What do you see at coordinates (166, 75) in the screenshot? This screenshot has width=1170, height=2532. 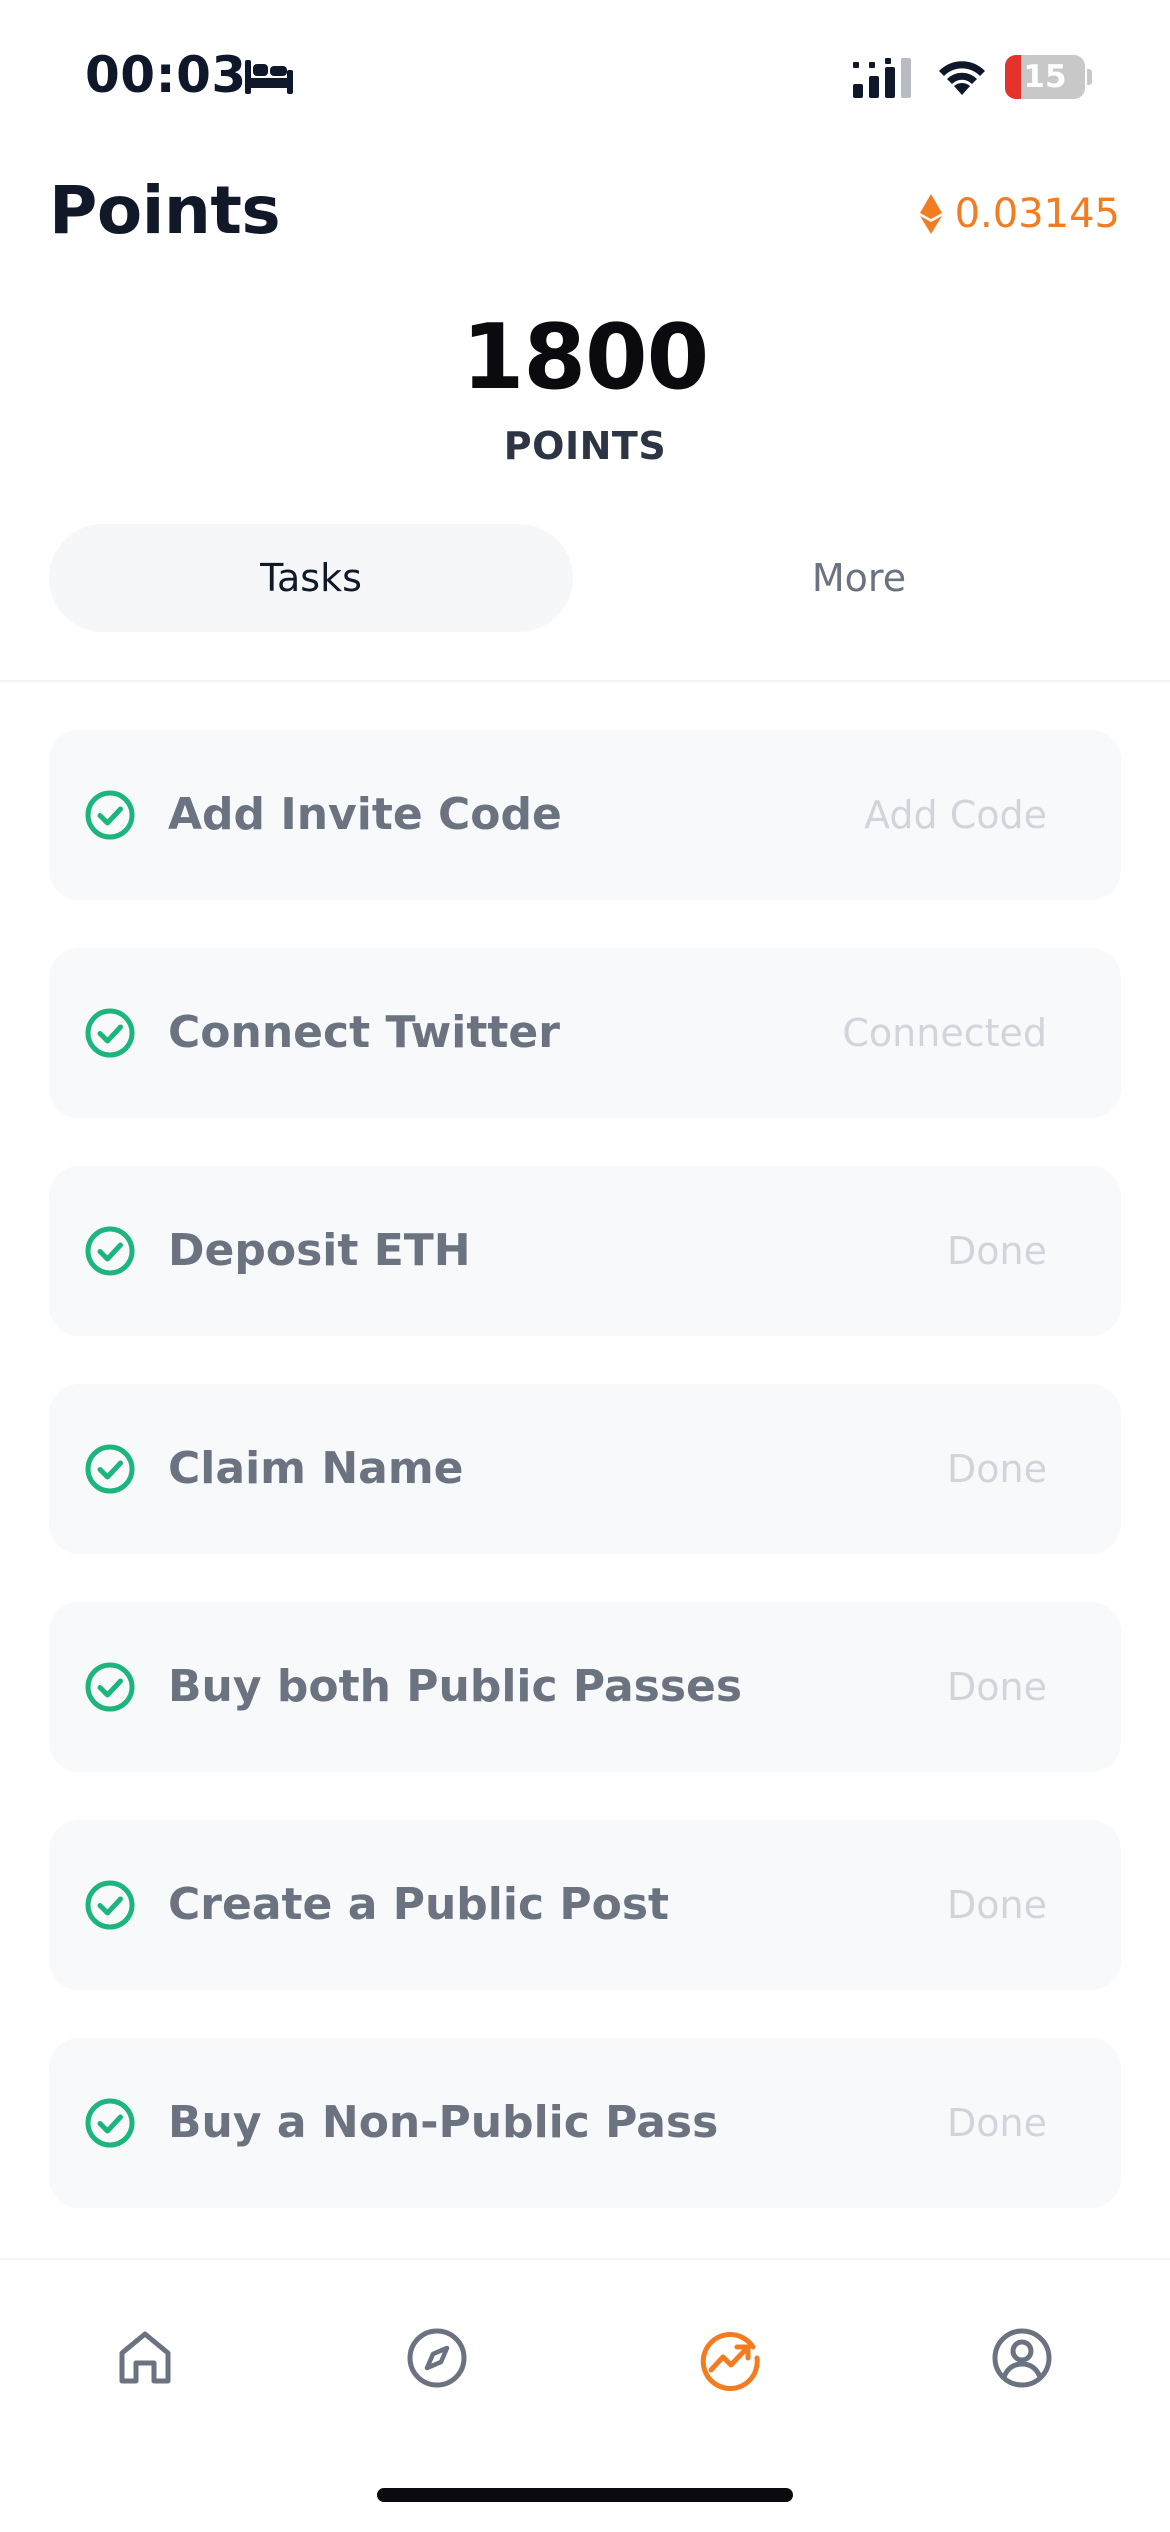 I see `status-time: 00:03` at bounding box center [166, 75].